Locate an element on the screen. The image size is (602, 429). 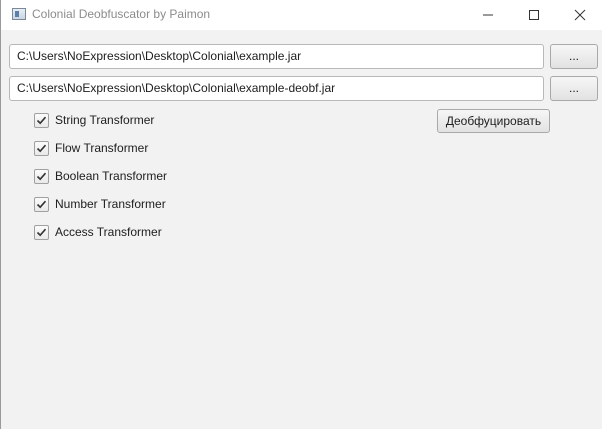
maximize-icon is located at coordinates (534, 15).